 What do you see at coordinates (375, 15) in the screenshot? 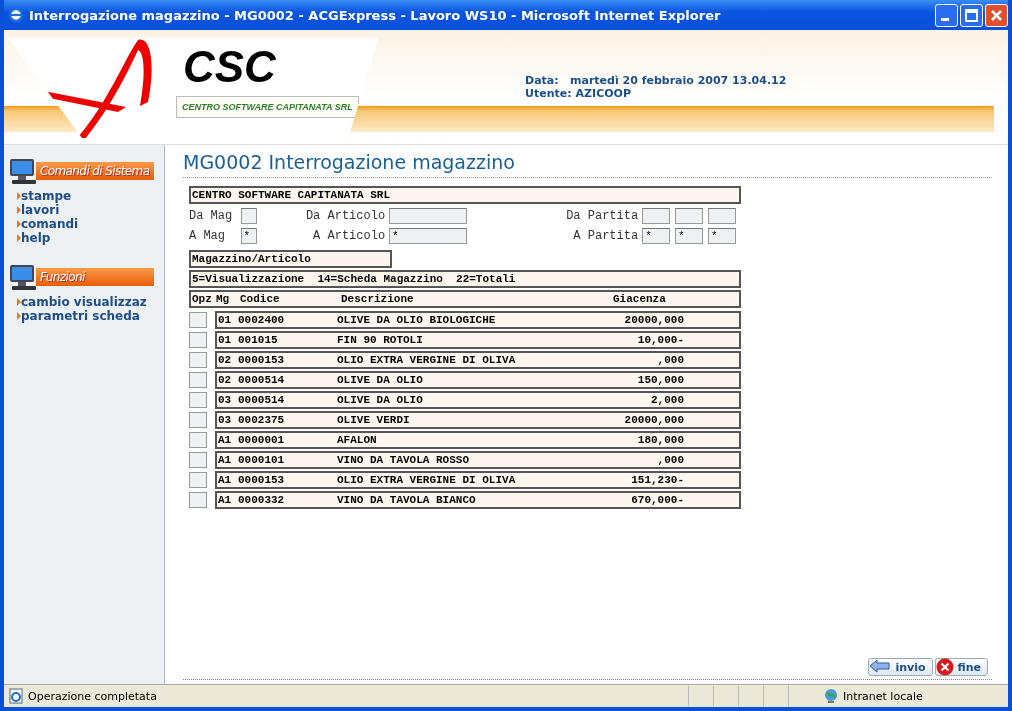
I see `window-title: Interrogazione magazzino - MG0002 - ACGExpress - Lavoro WS10 - Microsoft Internet Explorer` at bounding box center [375, 15].